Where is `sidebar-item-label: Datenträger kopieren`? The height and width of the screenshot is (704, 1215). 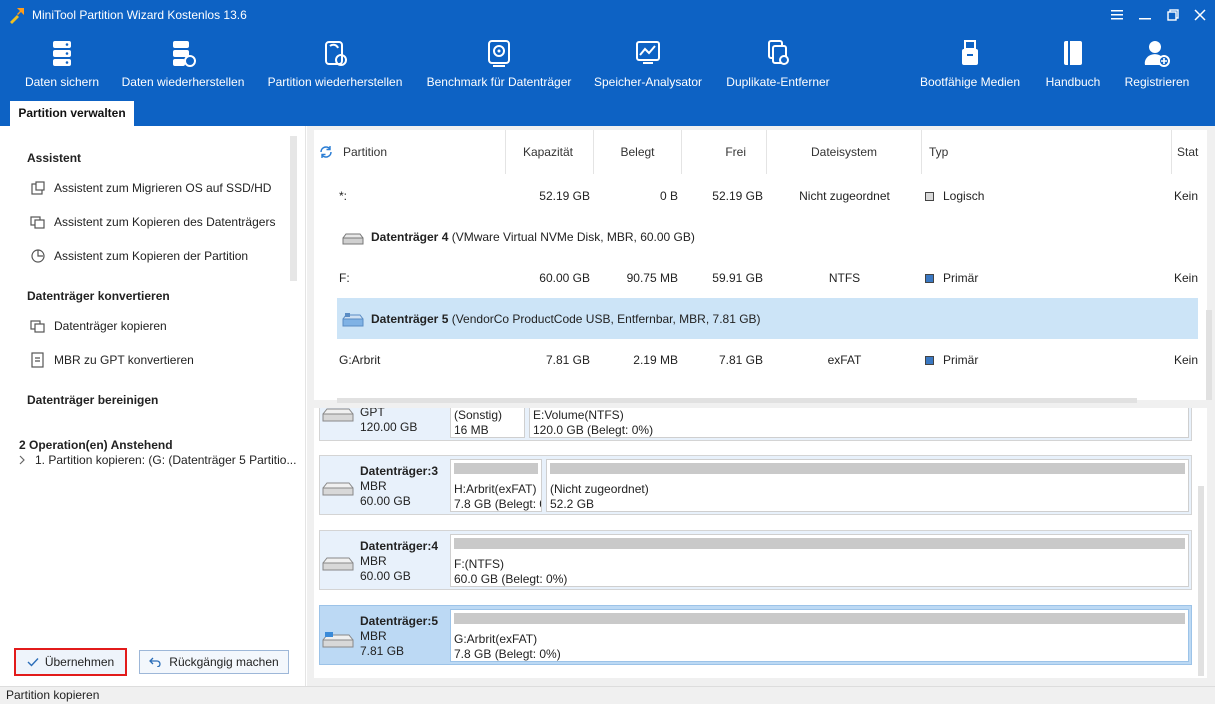 sidebar-item-label: Datenträger kopieren is located at coordinates (110, 326).